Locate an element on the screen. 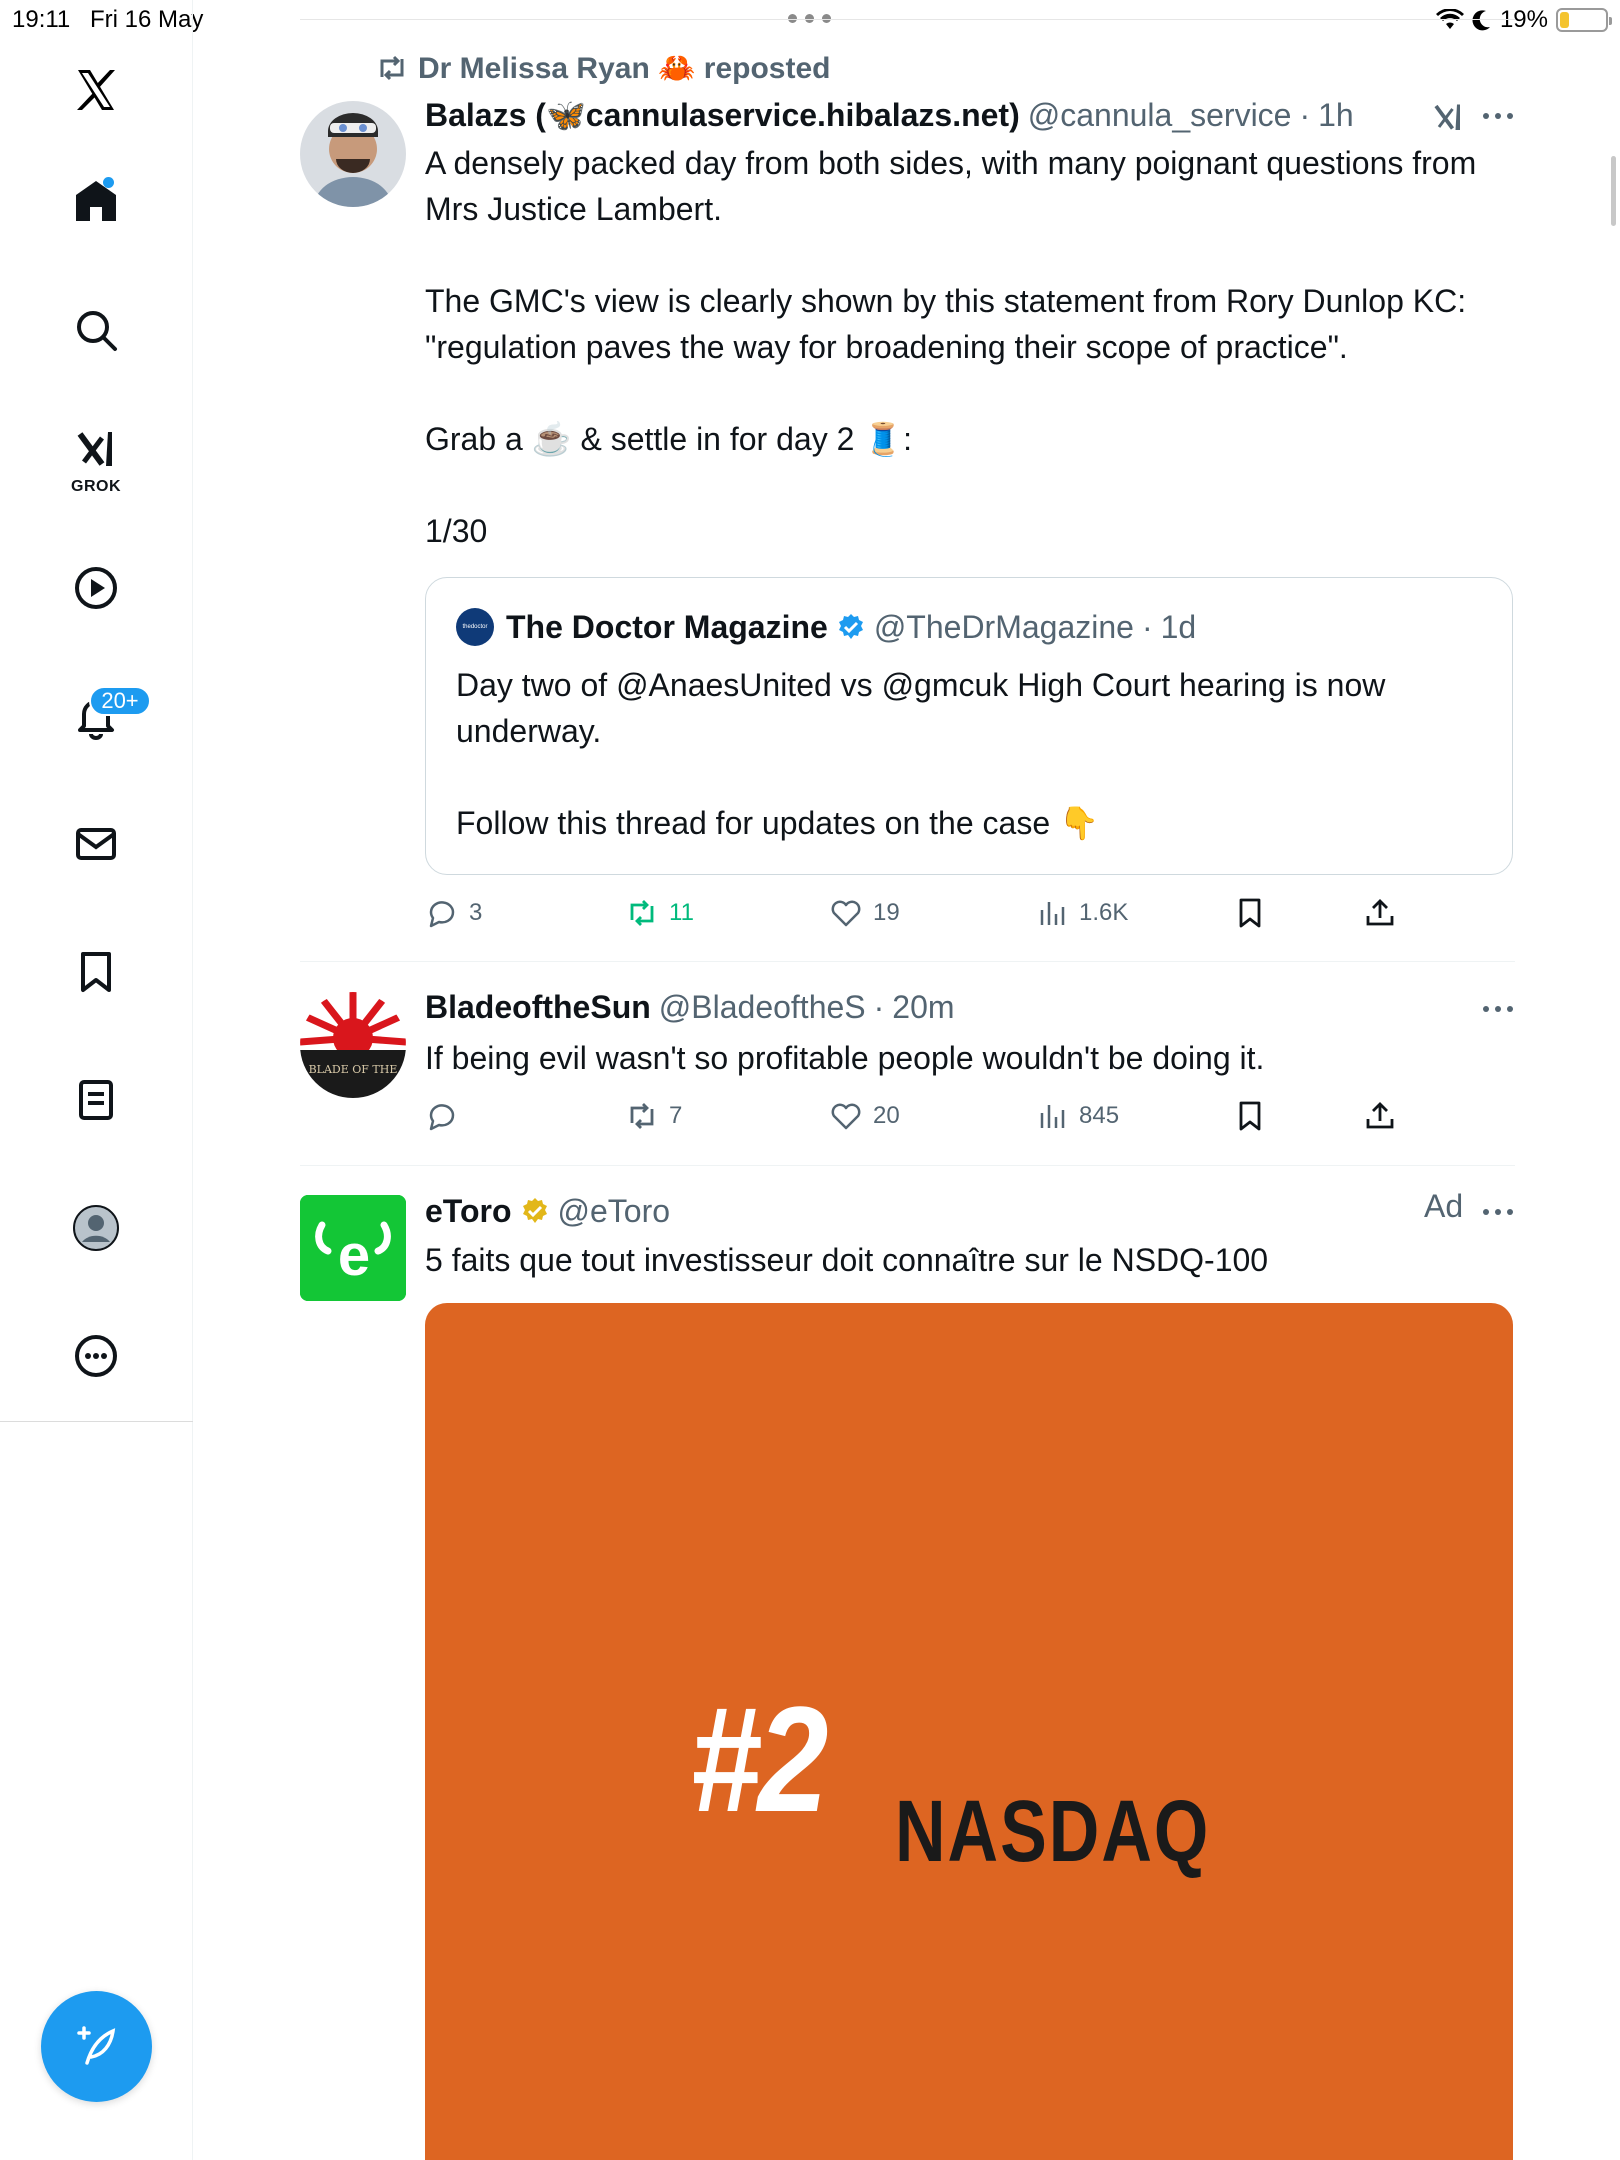 This screenshot has height=2160, width=1620. bookmarks-icon is located at coordinates (96, 972).